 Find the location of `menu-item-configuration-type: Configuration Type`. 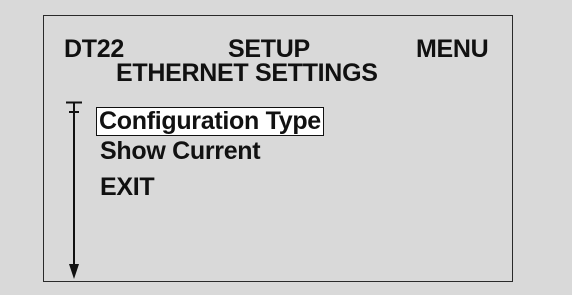

menu-item-configuration-type: Configuration Type is located at coordinates (210, 121).